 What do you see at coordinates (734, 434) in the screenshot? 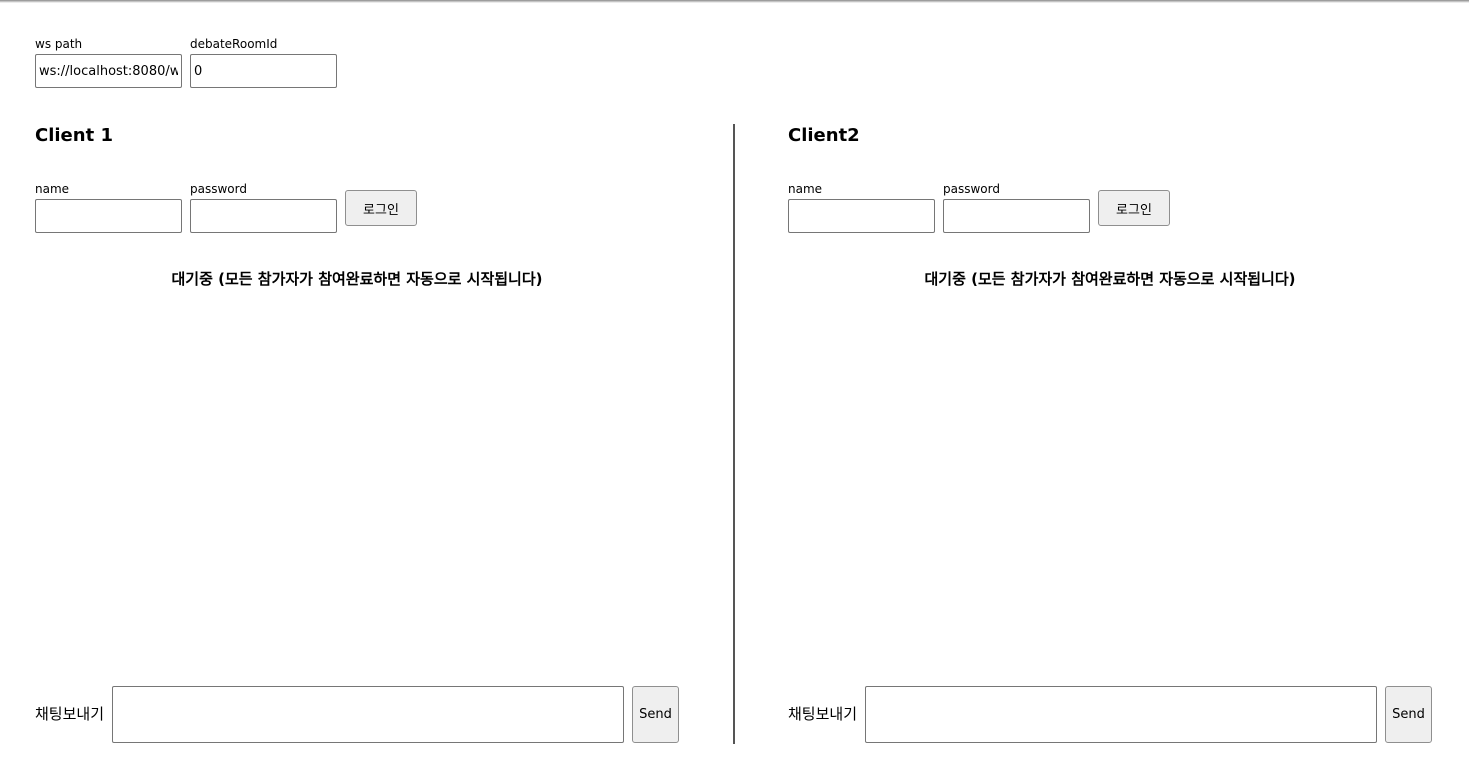
I see `panel-divider` at bounding box center [734, 434].